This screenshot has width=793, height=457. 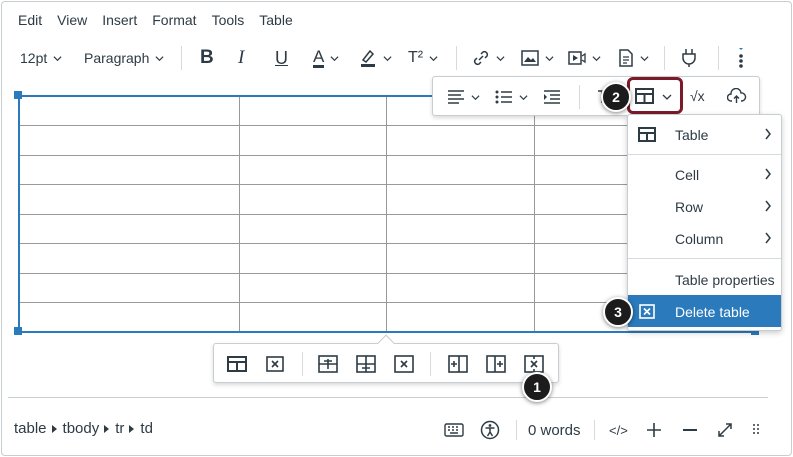 What do you see at coordinates (119, 428) in the screenshot?
I see `path-item: tr` at bounding box center [119, 428].